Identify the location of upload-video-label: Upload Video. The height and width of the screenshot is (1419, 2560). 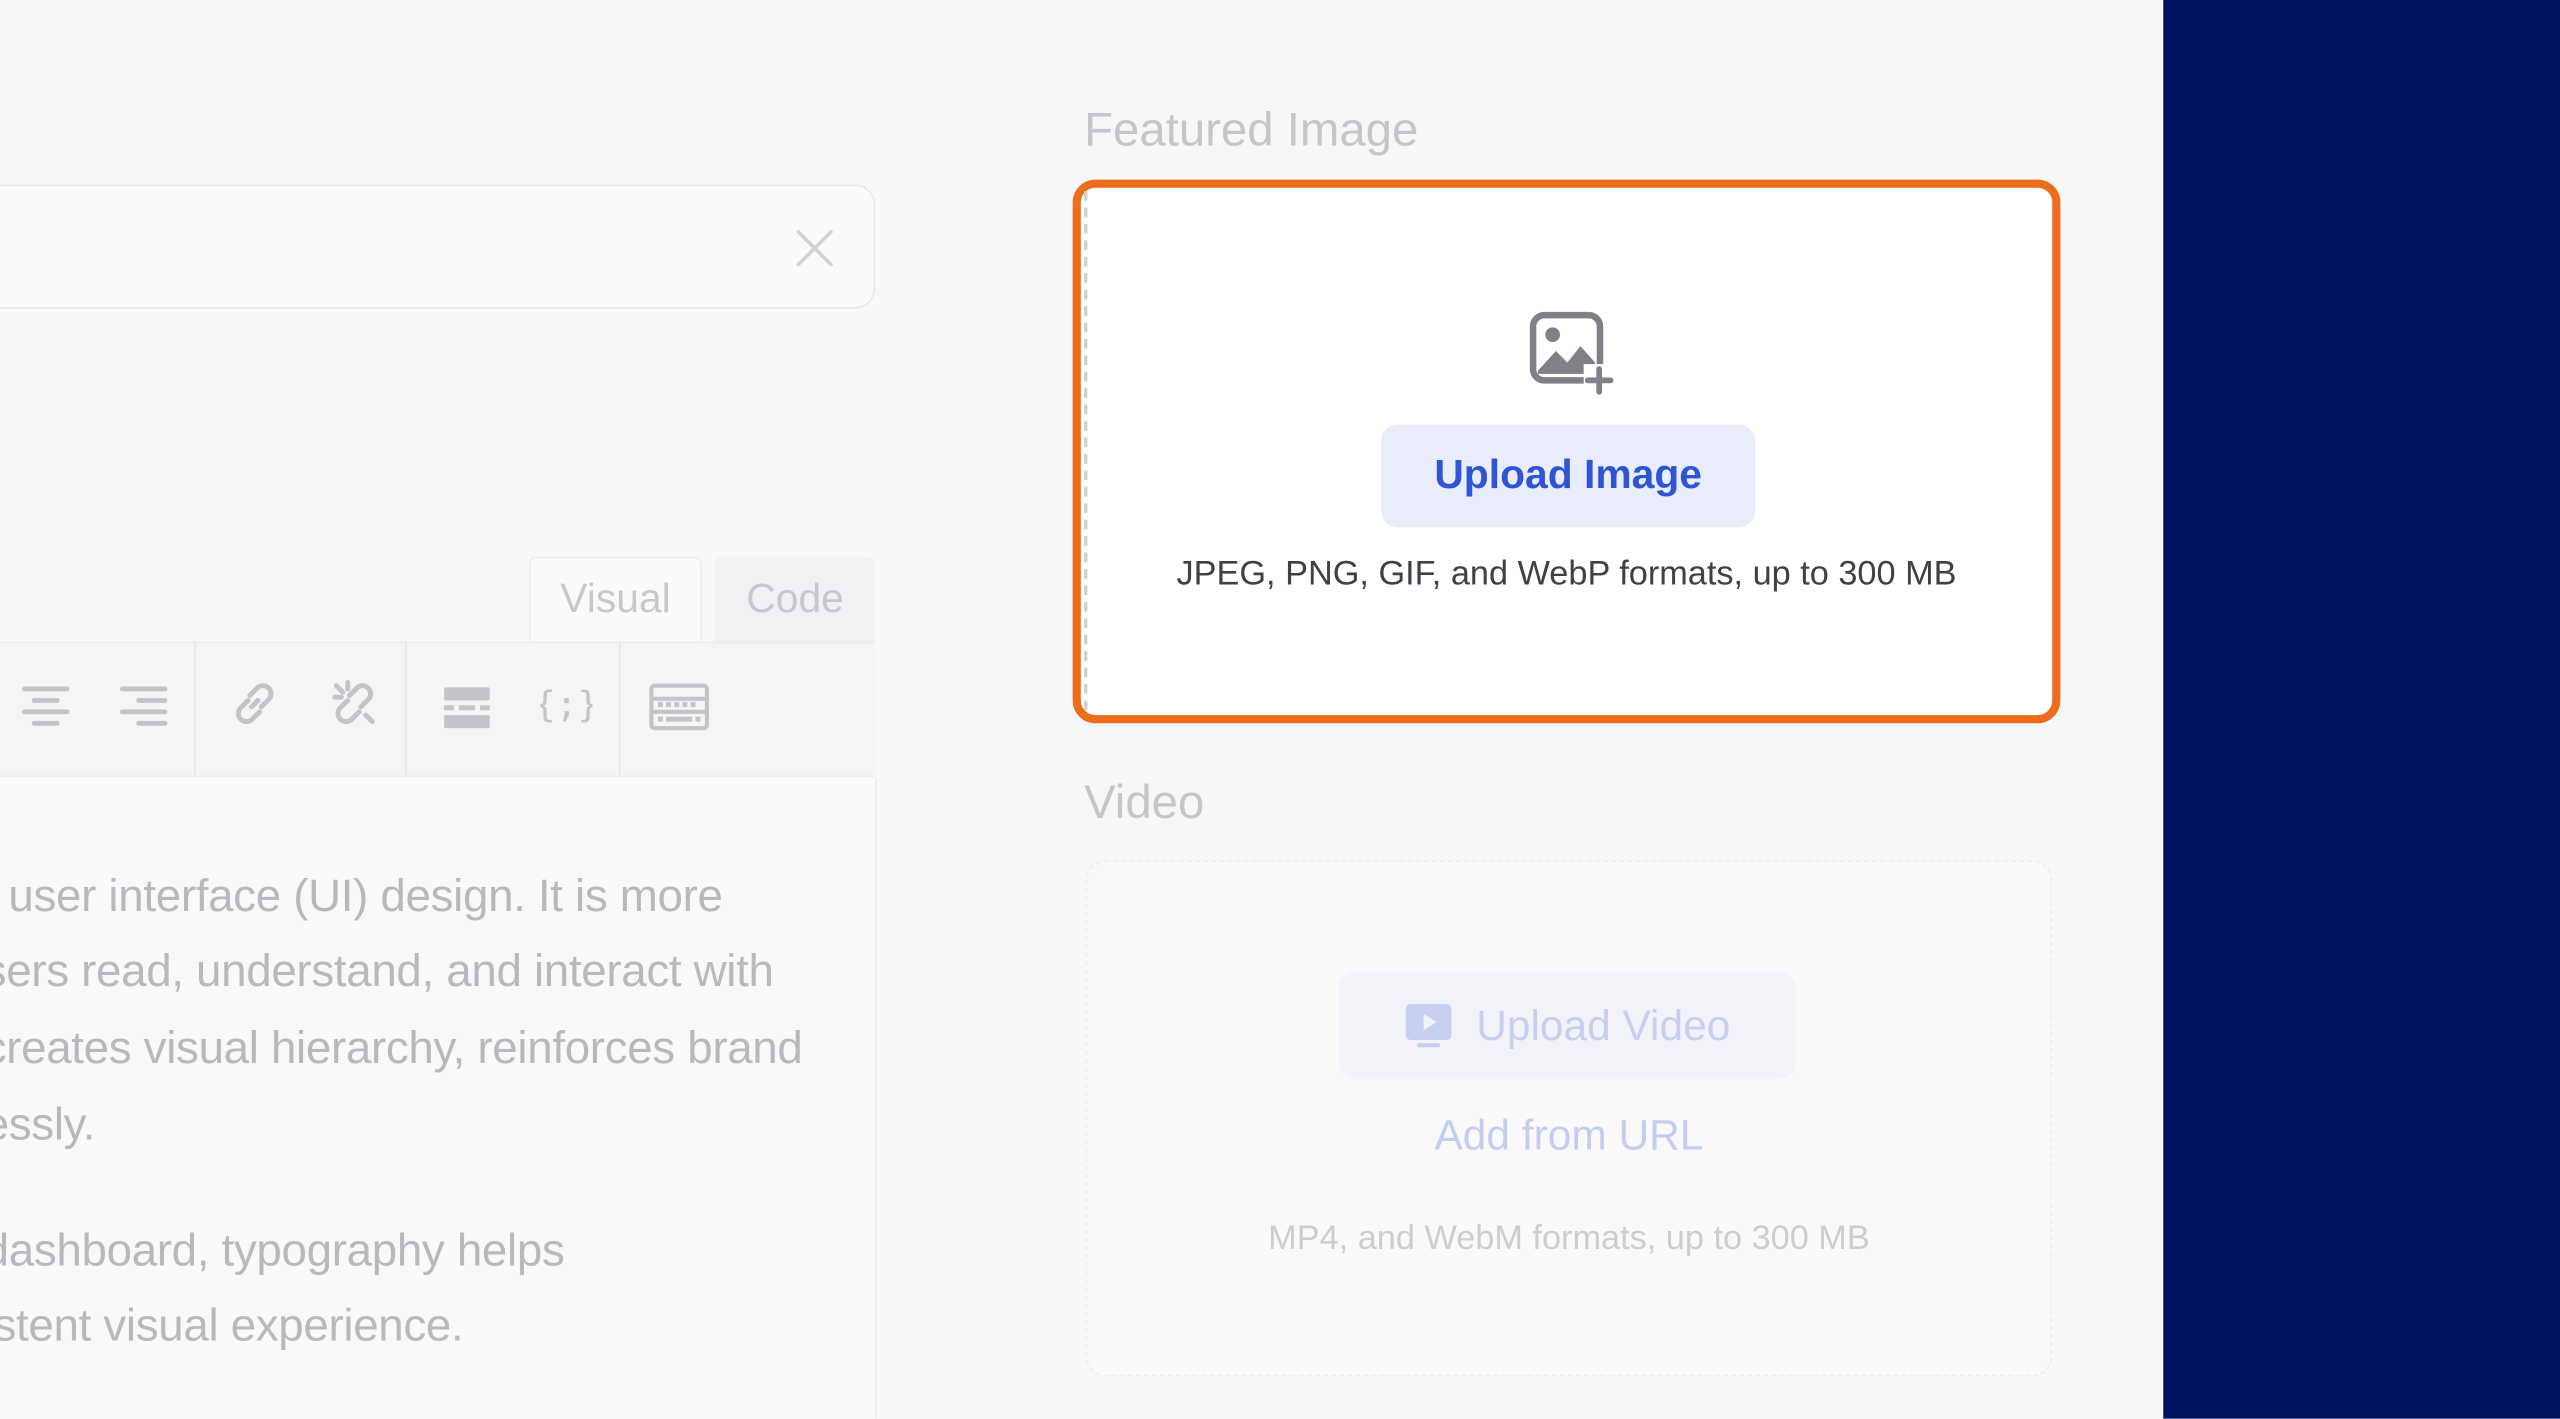
(1603, 1024).